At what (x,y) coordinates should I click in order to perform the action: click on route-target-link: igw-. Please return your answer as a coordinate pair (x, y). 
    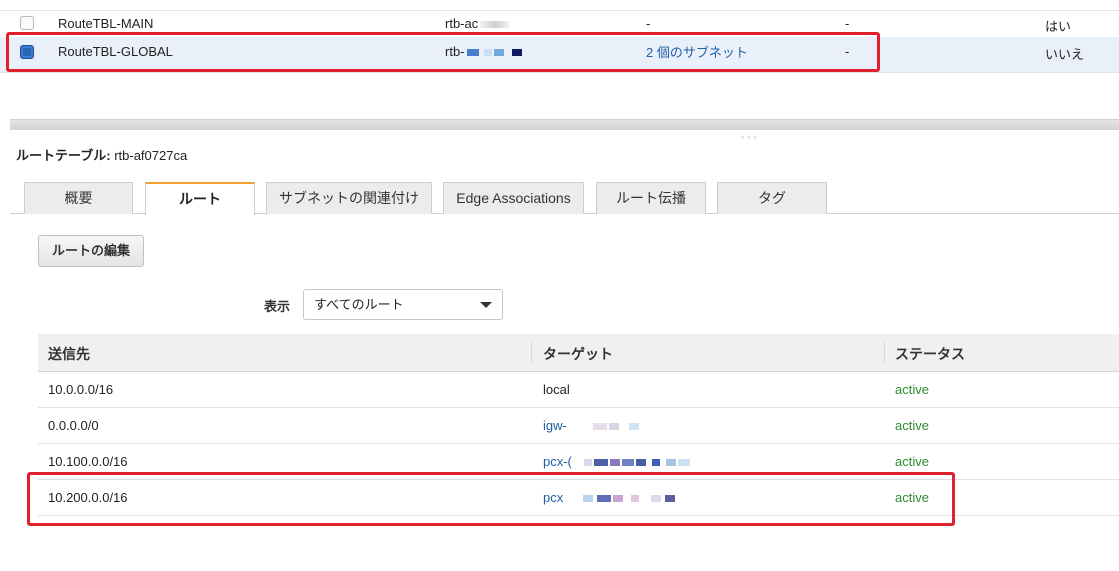
    Looking at the image, I should click on (591, 425).